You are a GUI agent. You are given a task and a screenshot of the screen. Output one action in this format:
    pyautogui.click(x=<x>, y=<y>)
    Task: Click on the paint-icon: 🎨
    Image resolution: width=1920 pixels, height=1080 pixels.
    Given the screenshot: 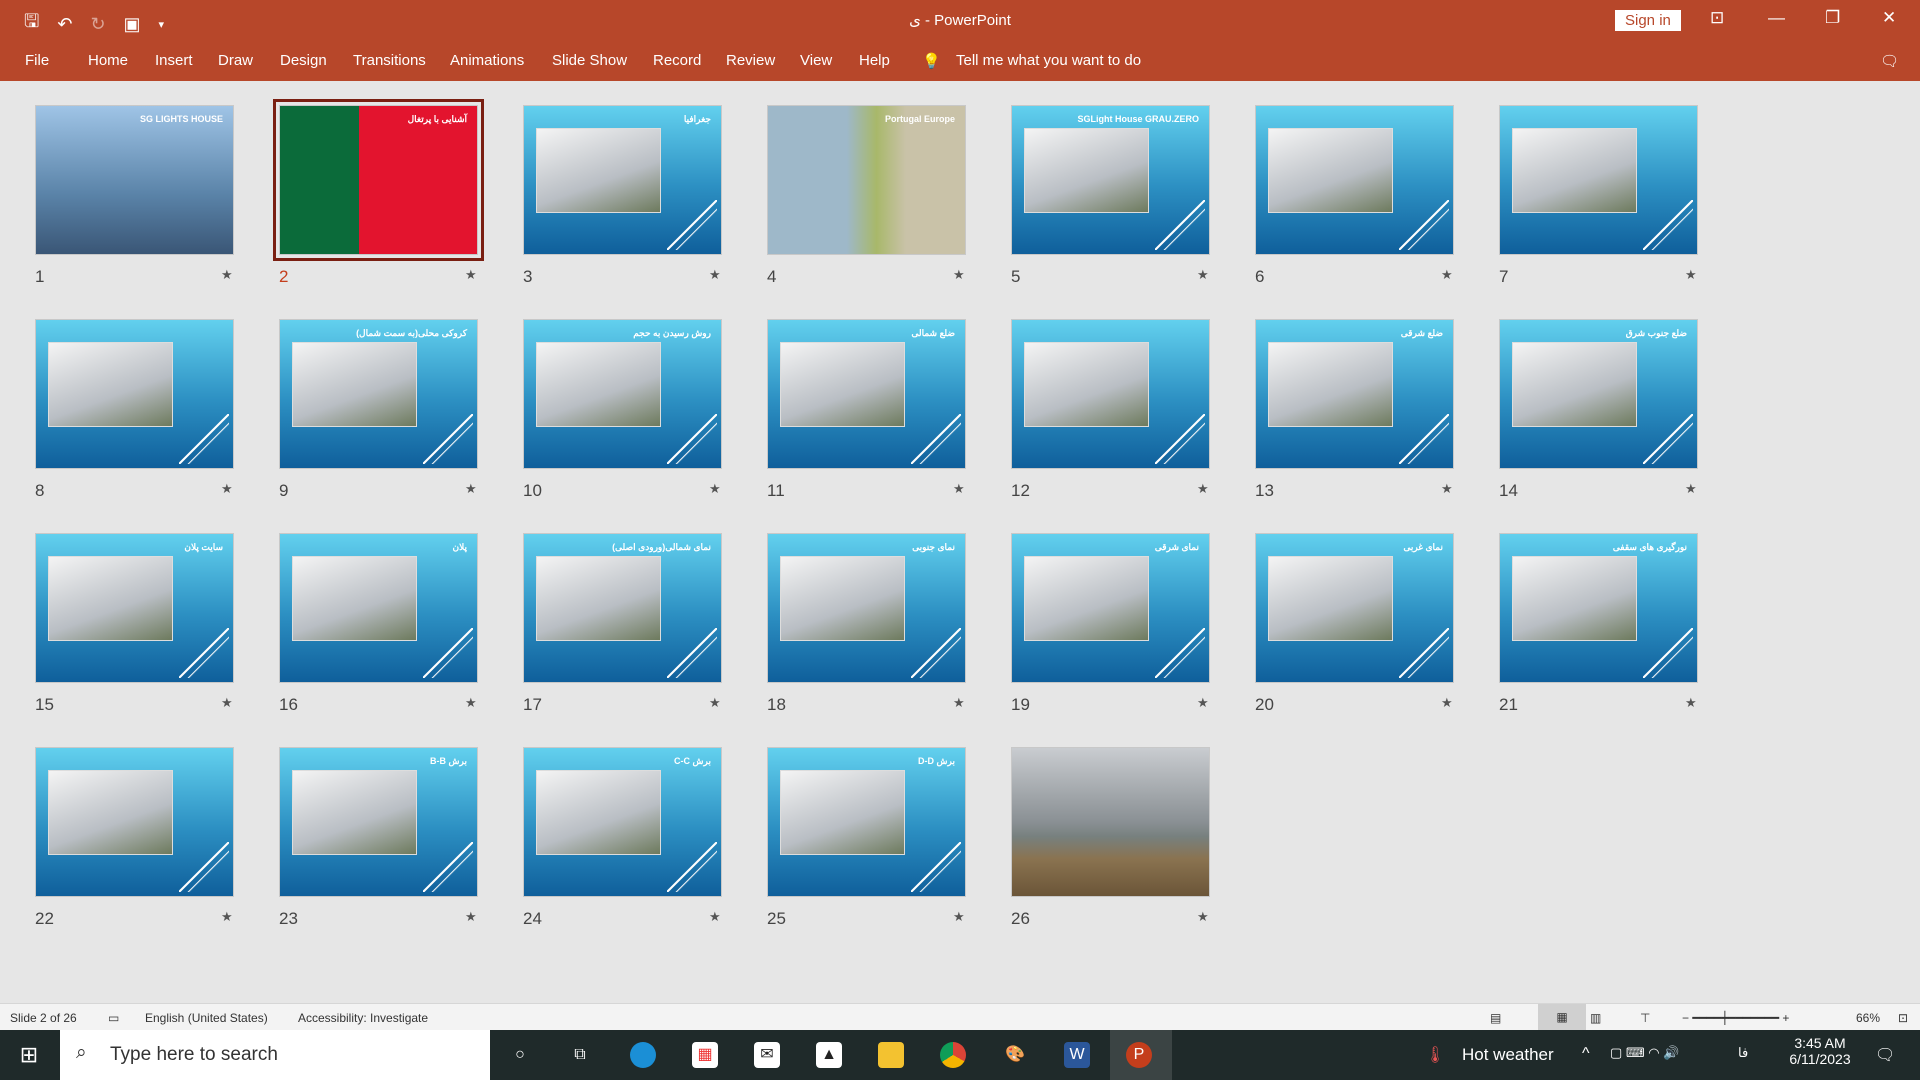 What is the action you would take?
    pyautogui.click(x=1015, y=1055)
    